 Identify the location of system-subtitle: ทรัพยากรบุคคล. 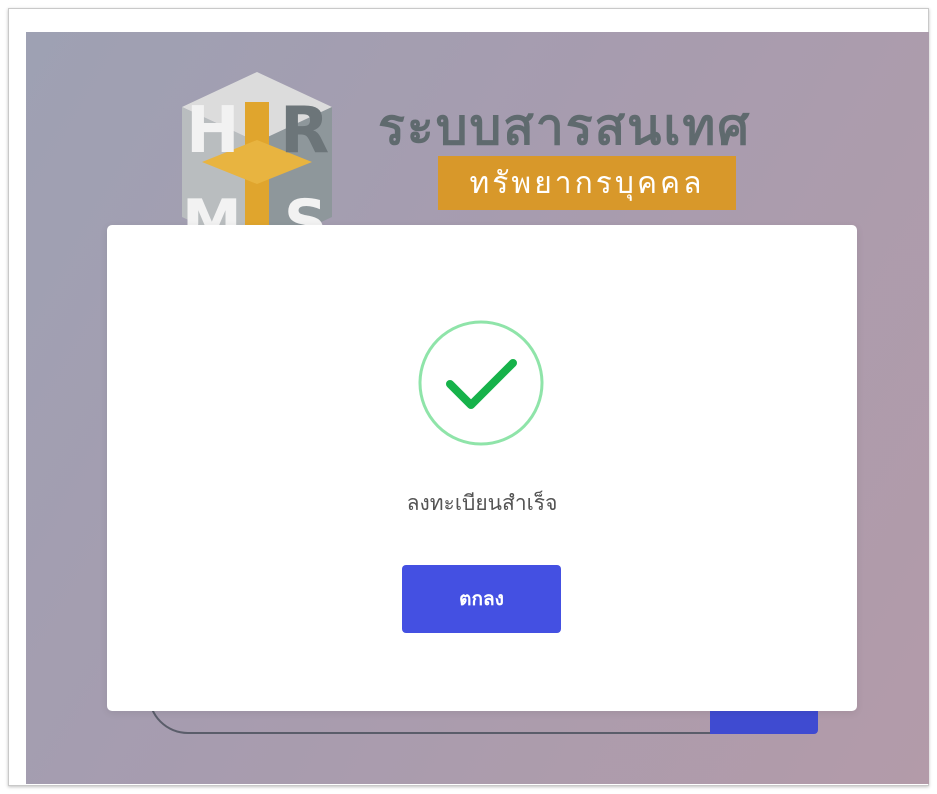
(587, 183).